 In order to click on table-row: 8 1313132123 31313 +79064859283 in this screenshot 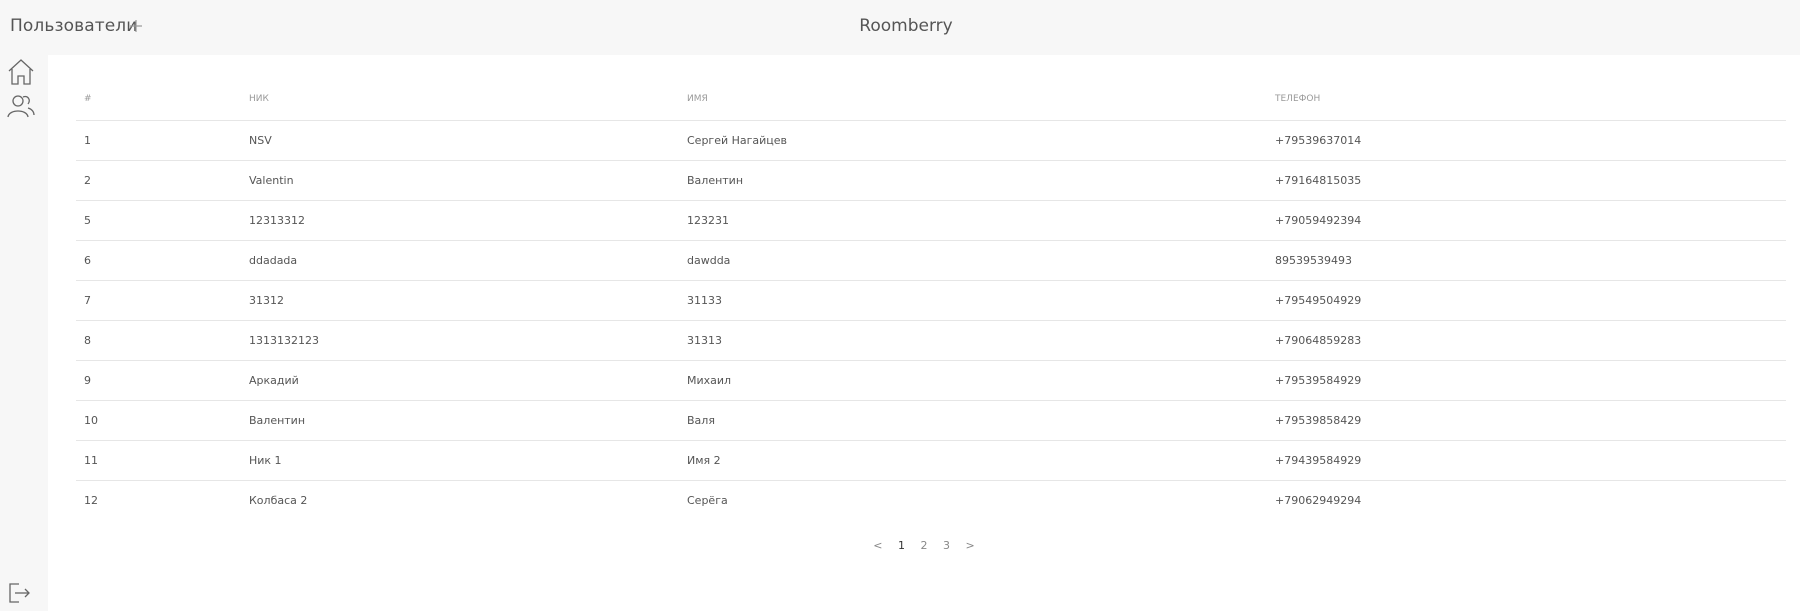, I will do `click(931, 340)`.